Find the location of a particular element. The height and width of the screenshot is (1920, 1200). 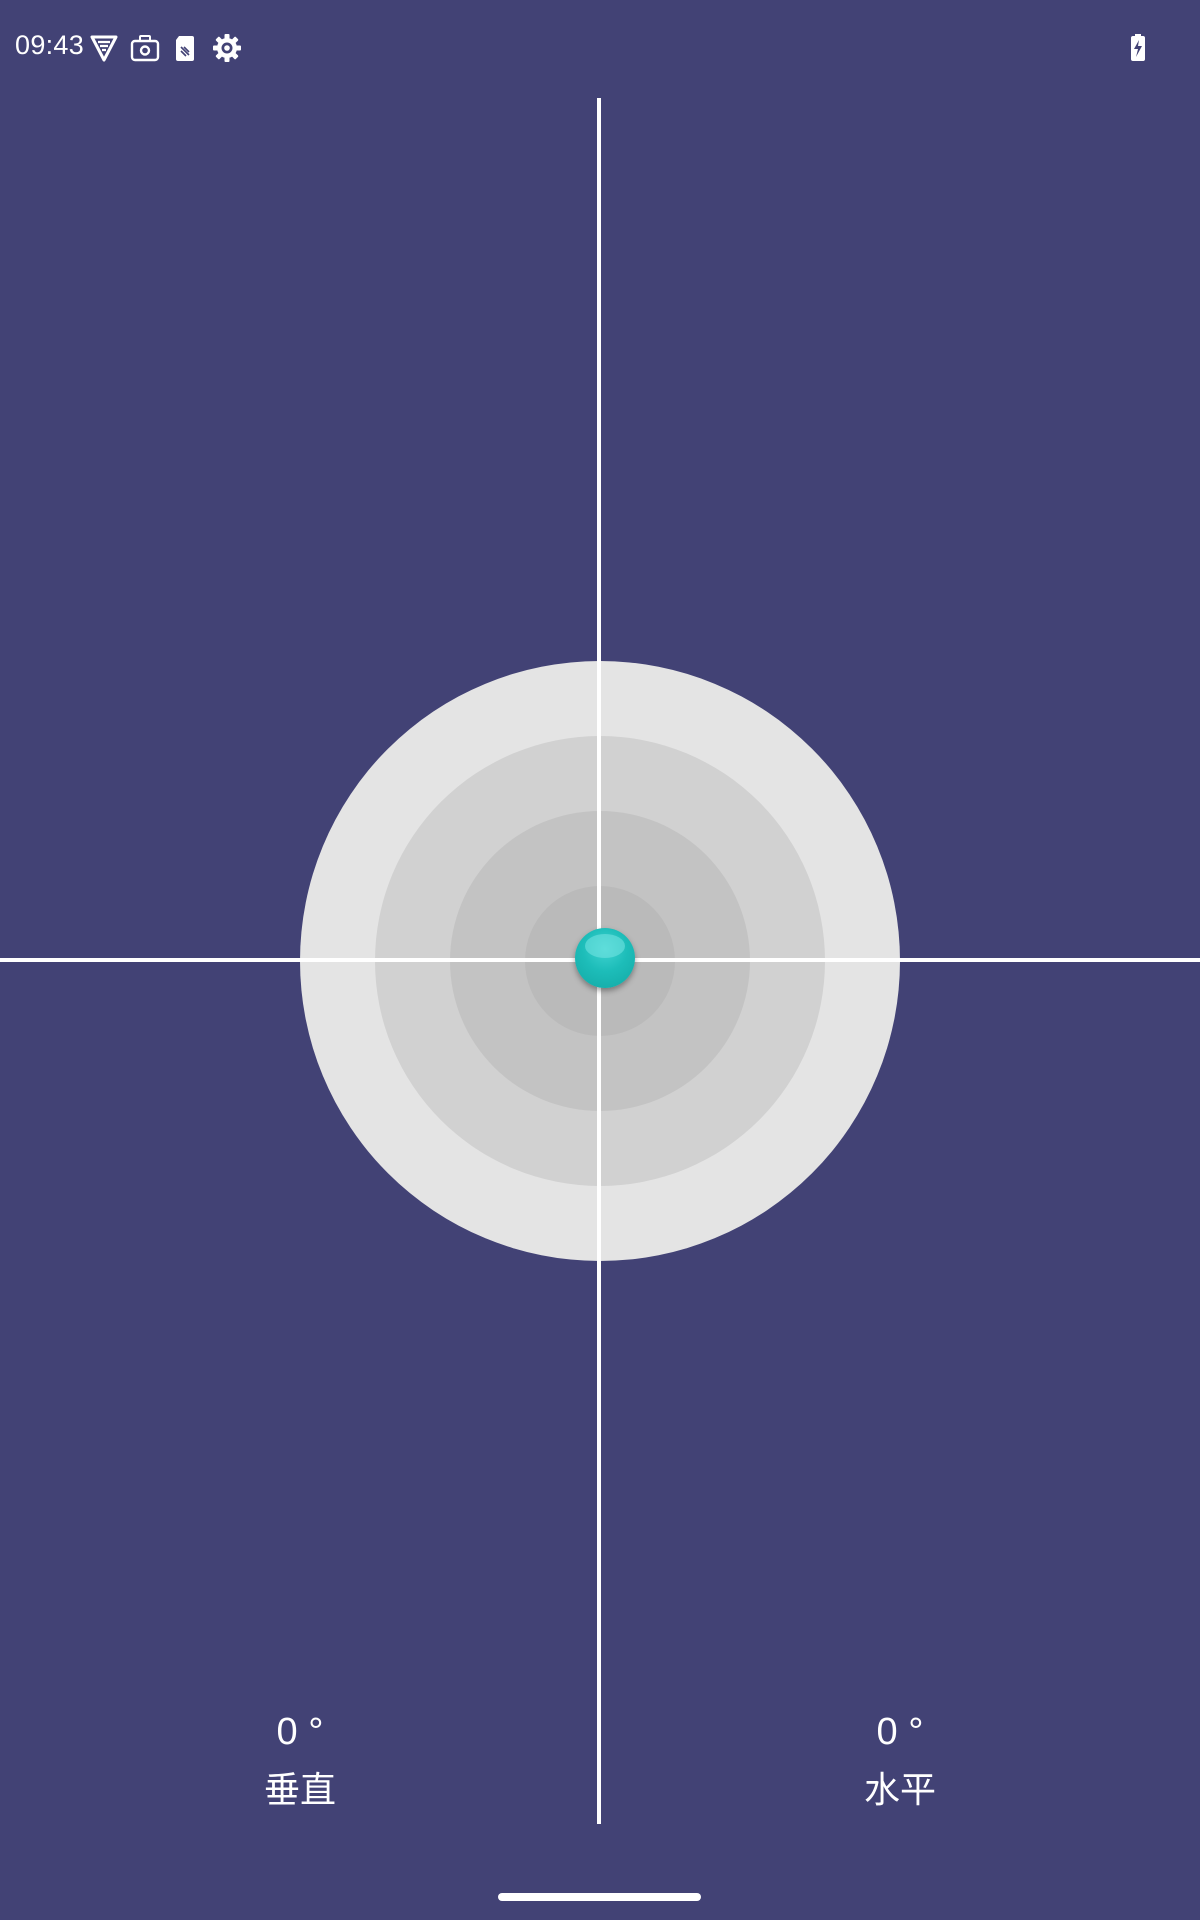

level-bubble is located at coordinates (605, 958).